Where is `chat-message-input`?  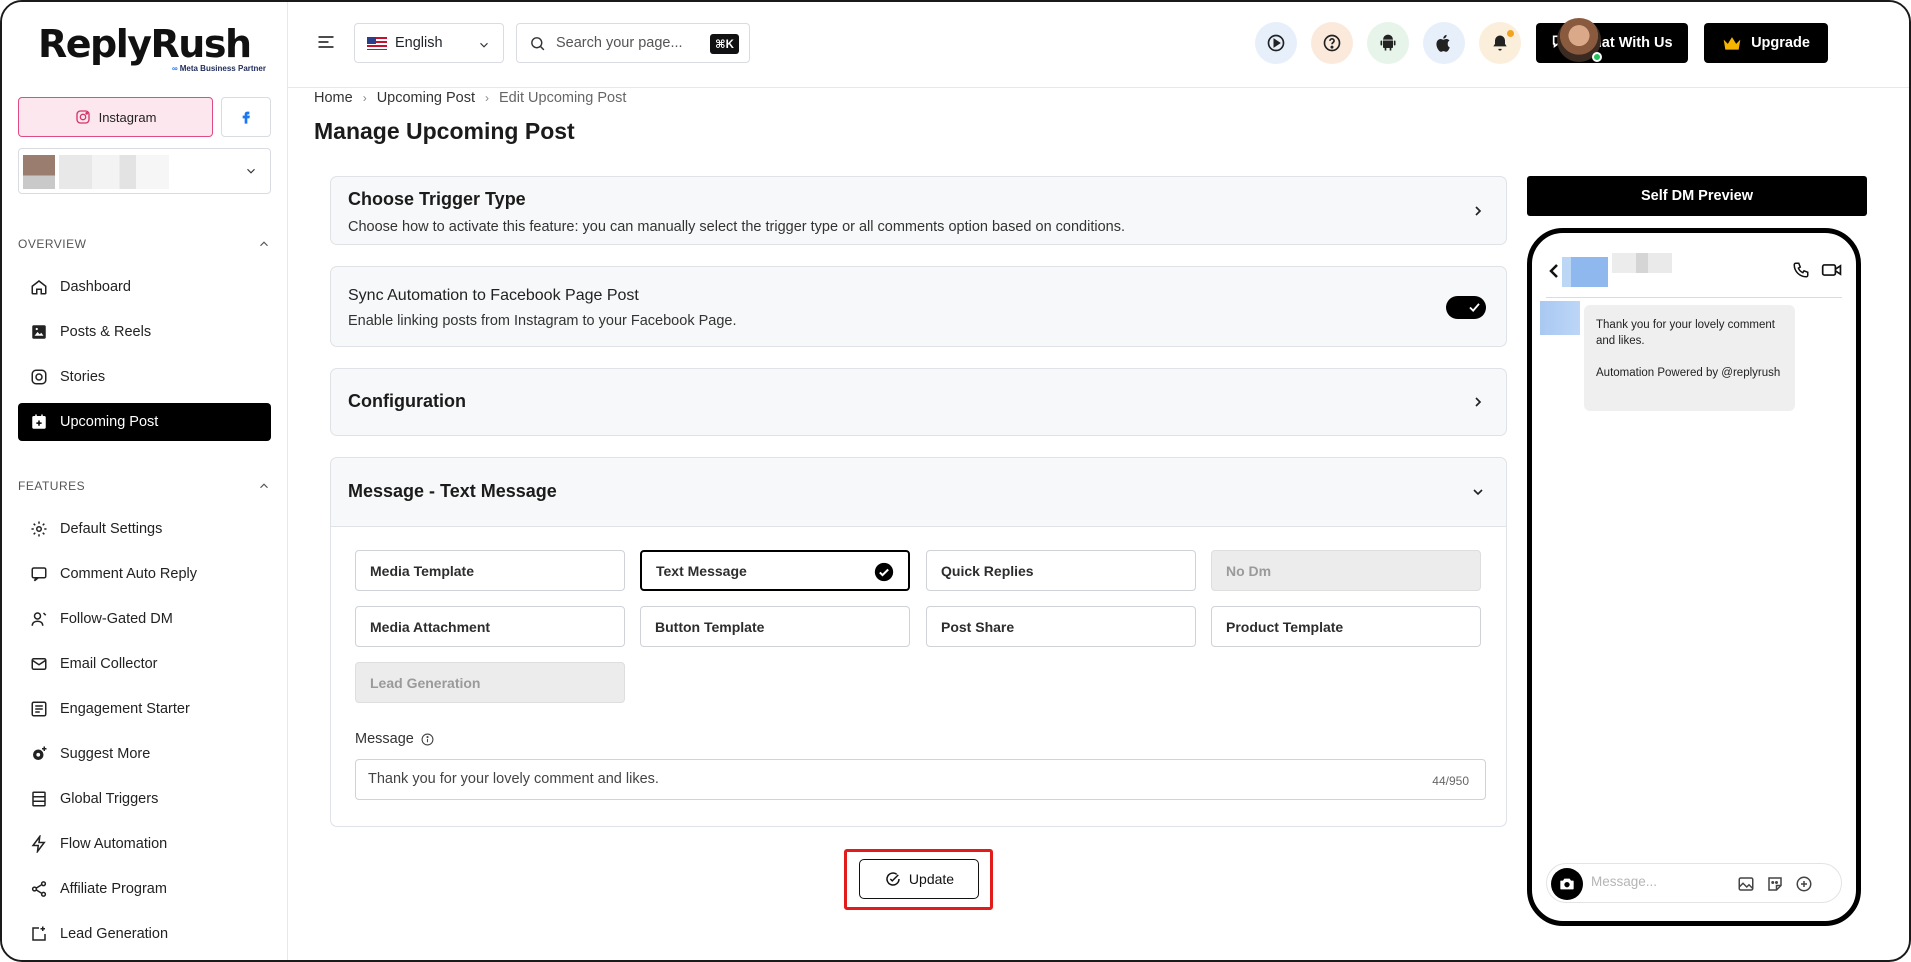
chat-message-input is located at coordinates (1656, 881).